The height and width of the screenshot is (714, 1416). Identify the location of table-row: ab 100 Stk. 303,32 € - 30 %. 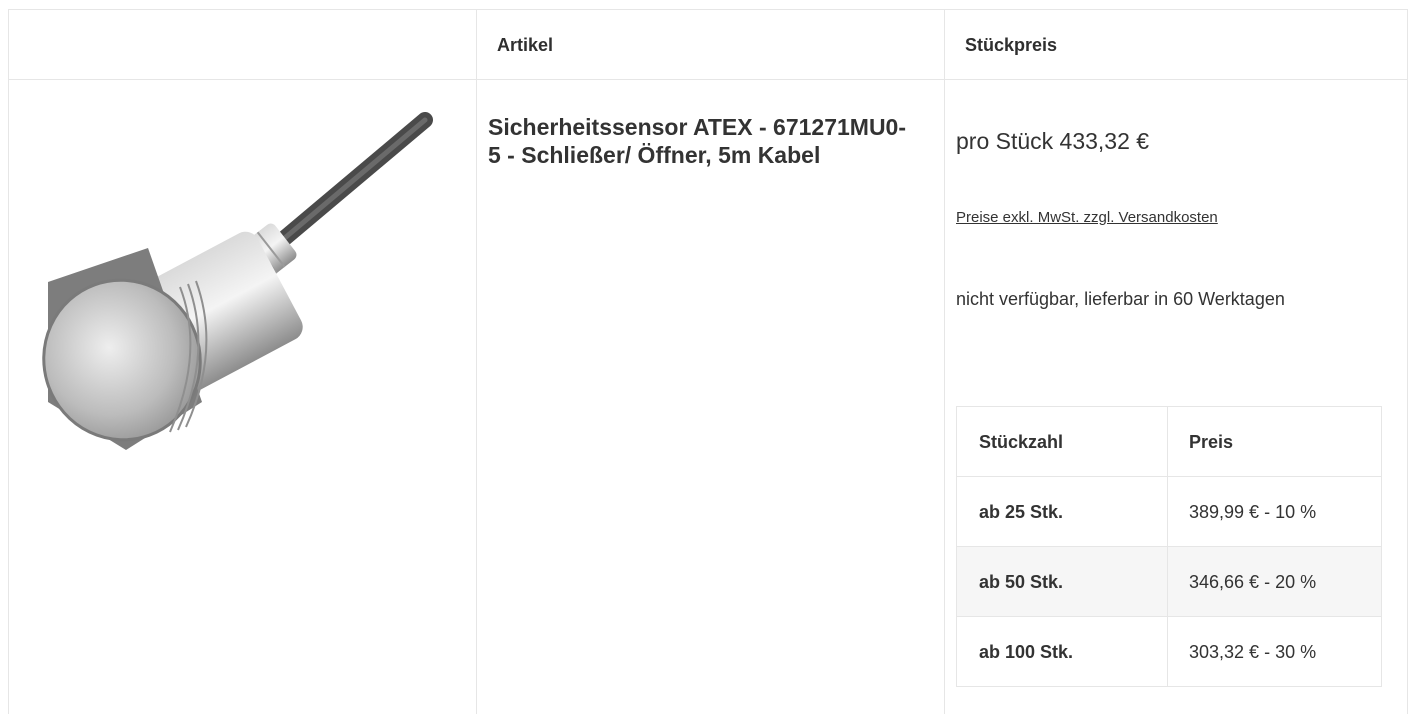
(1169, 652).